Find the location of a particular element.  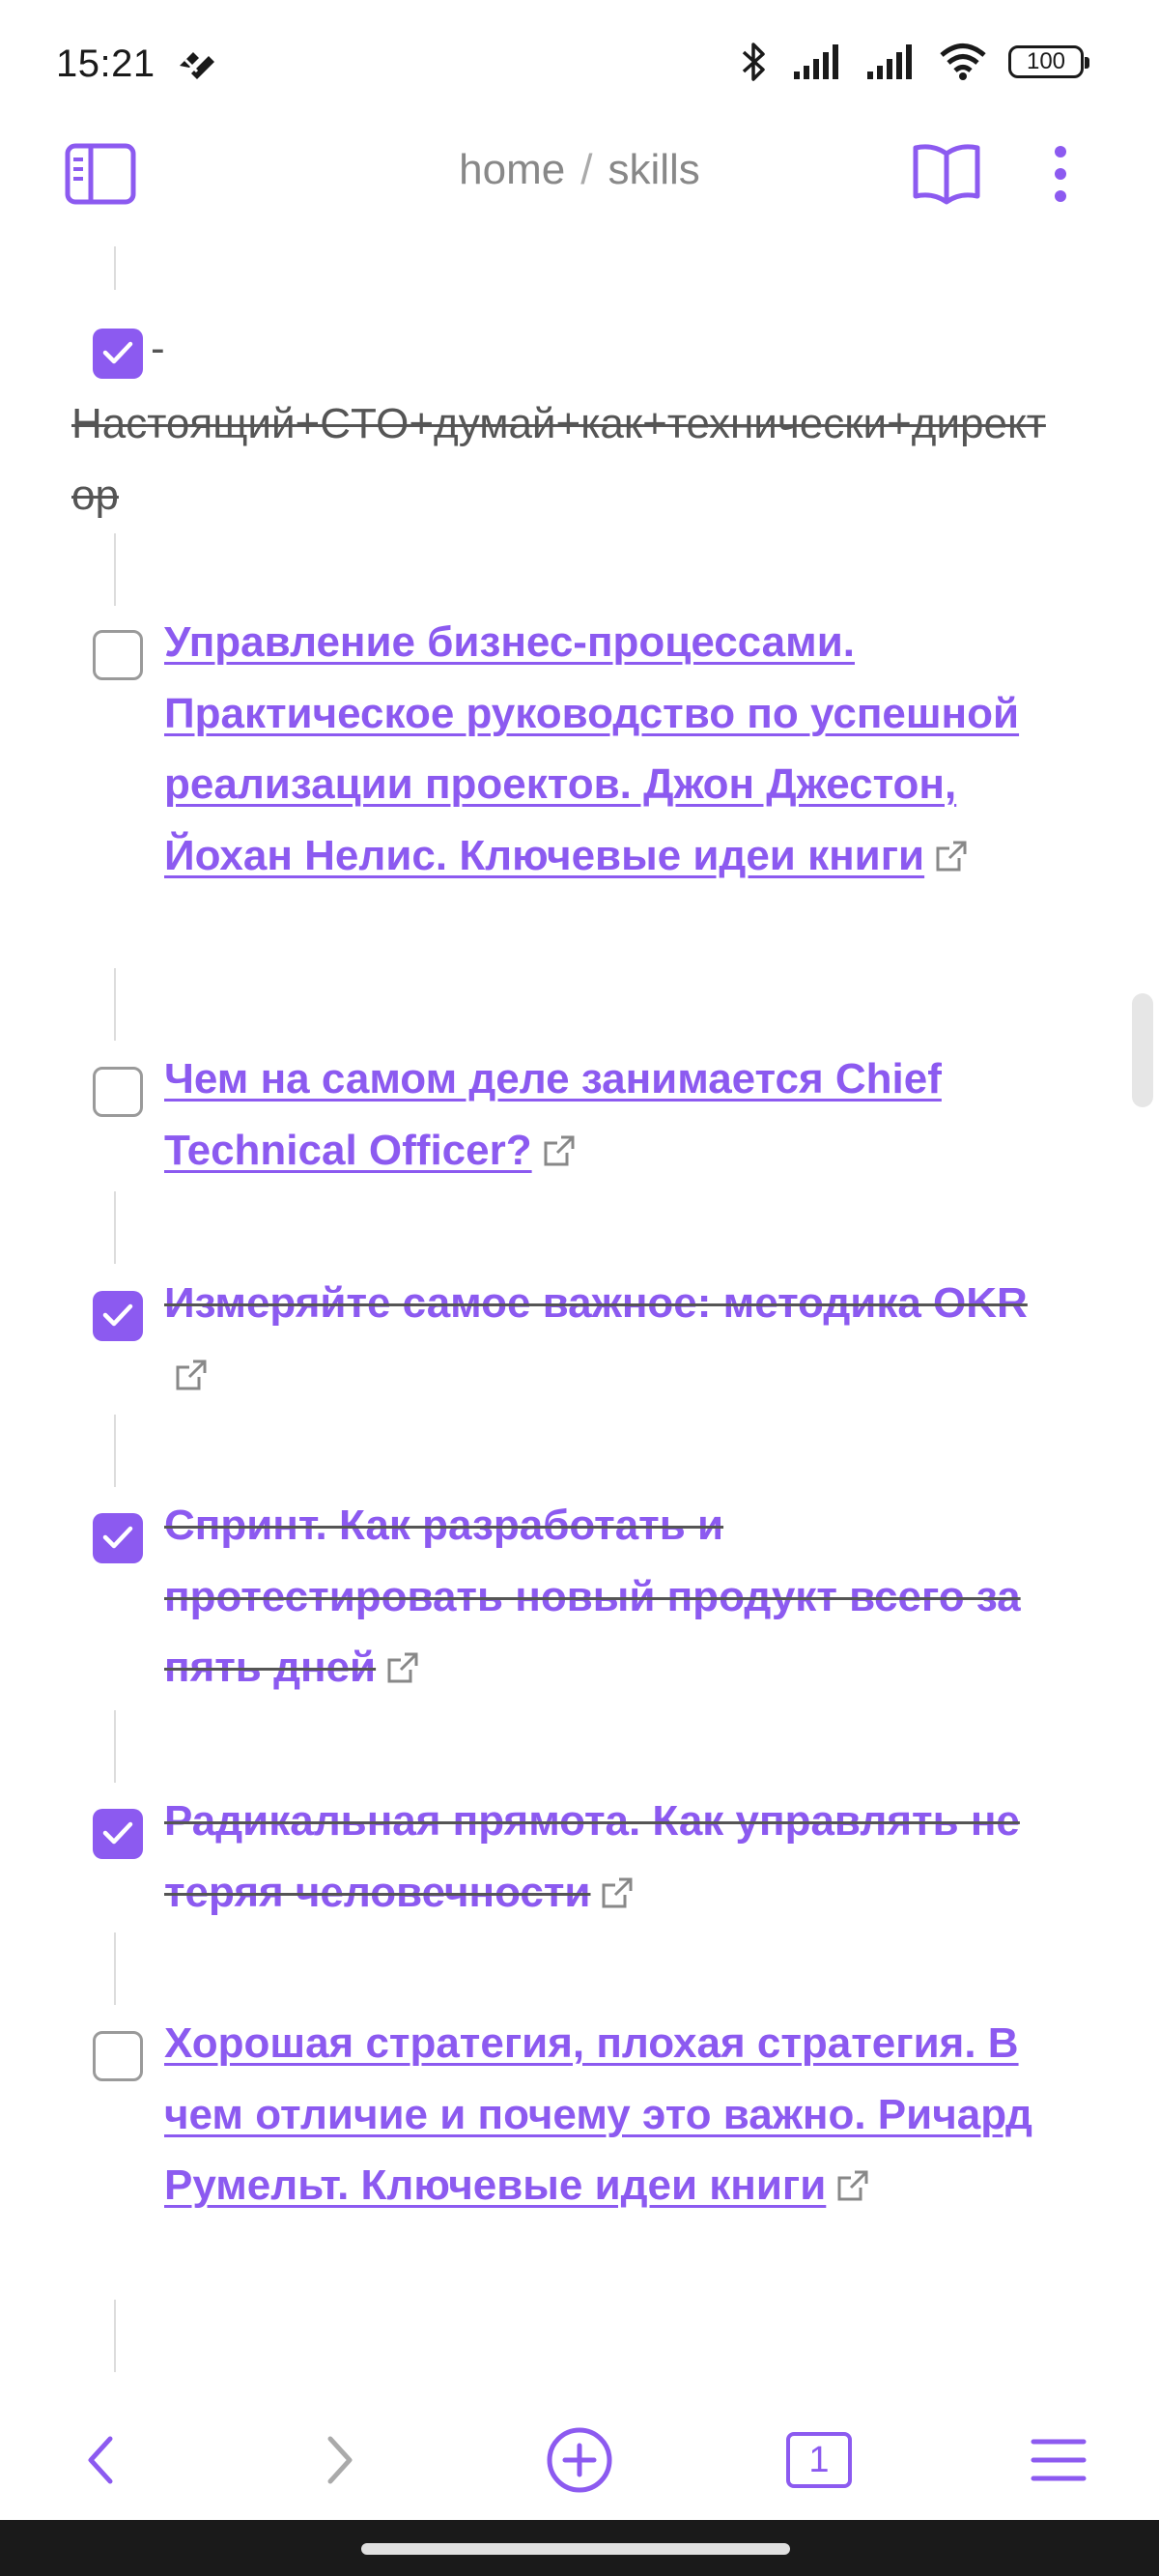

add-circle-icon is located at coordinates (579, 2460).